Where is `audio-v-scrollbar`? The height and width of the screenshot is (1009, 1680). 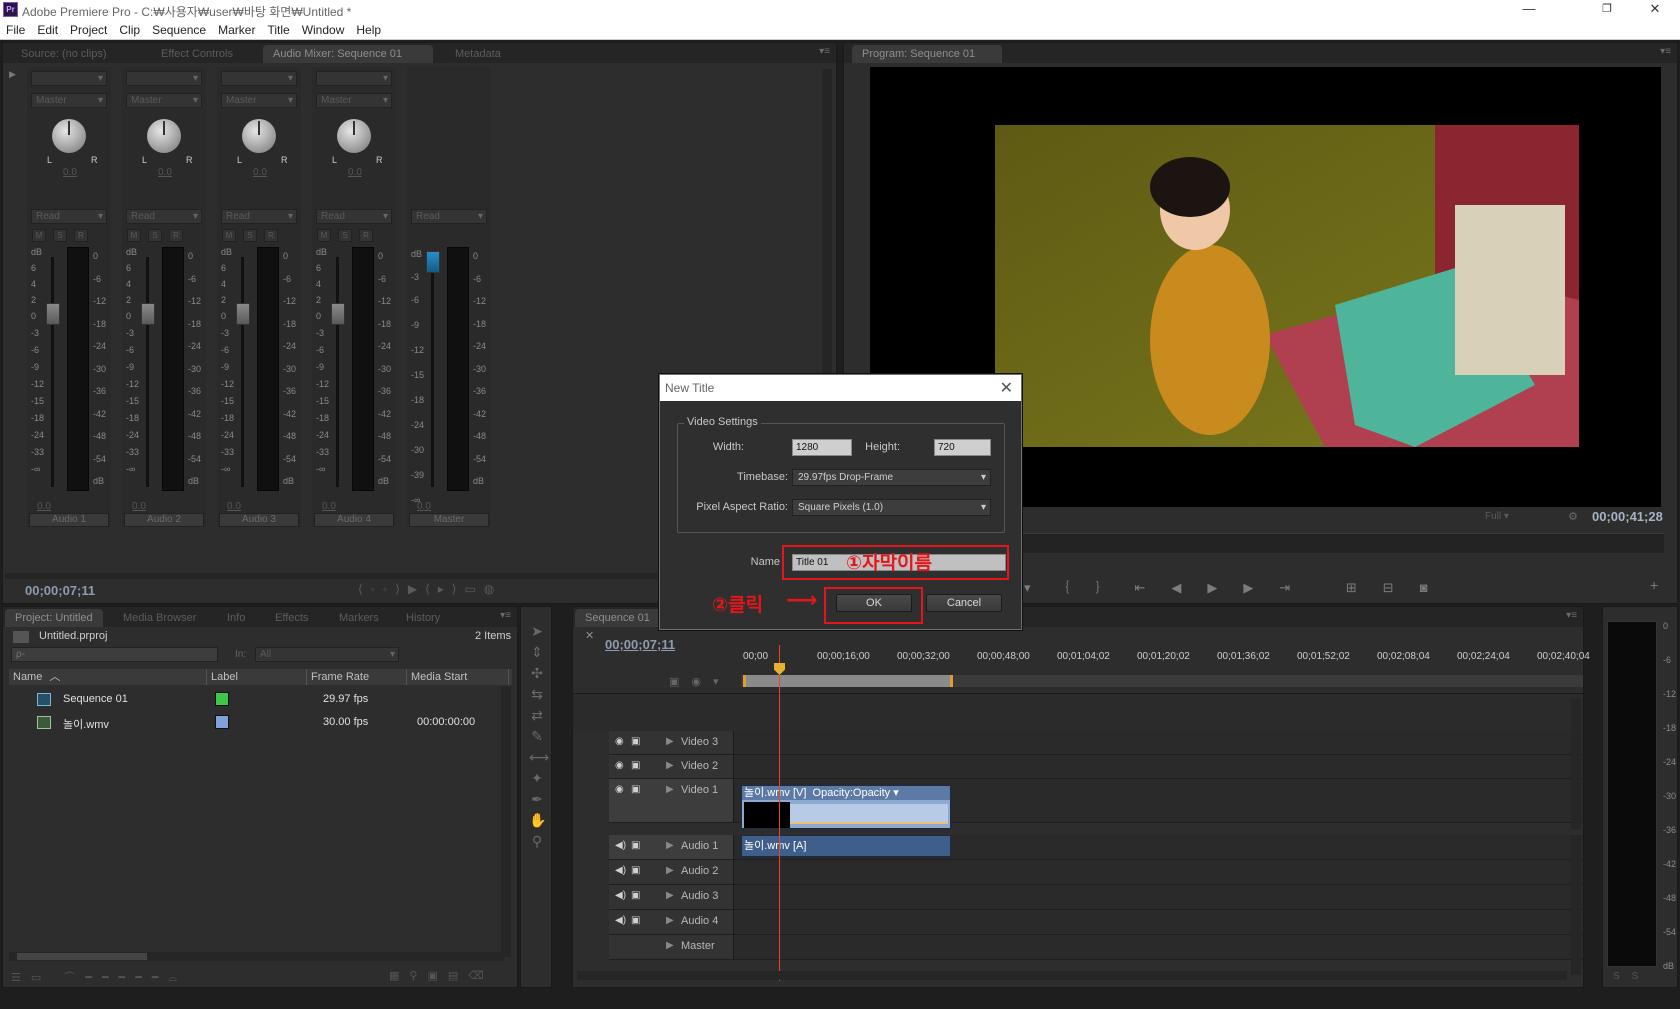 audio-v-scrollbar is located at coordinates (1576, 905).